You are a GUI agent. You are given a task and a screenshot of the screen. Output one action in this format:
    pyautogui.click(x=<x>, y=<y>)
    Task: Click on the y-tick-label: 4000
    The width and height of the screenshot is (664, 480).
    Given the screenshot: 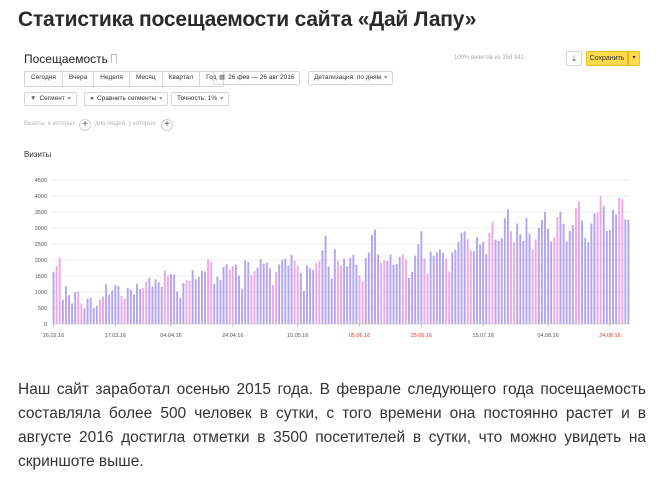 What is the action you would take?
    pyautogui.click(x=41, y=197)
    